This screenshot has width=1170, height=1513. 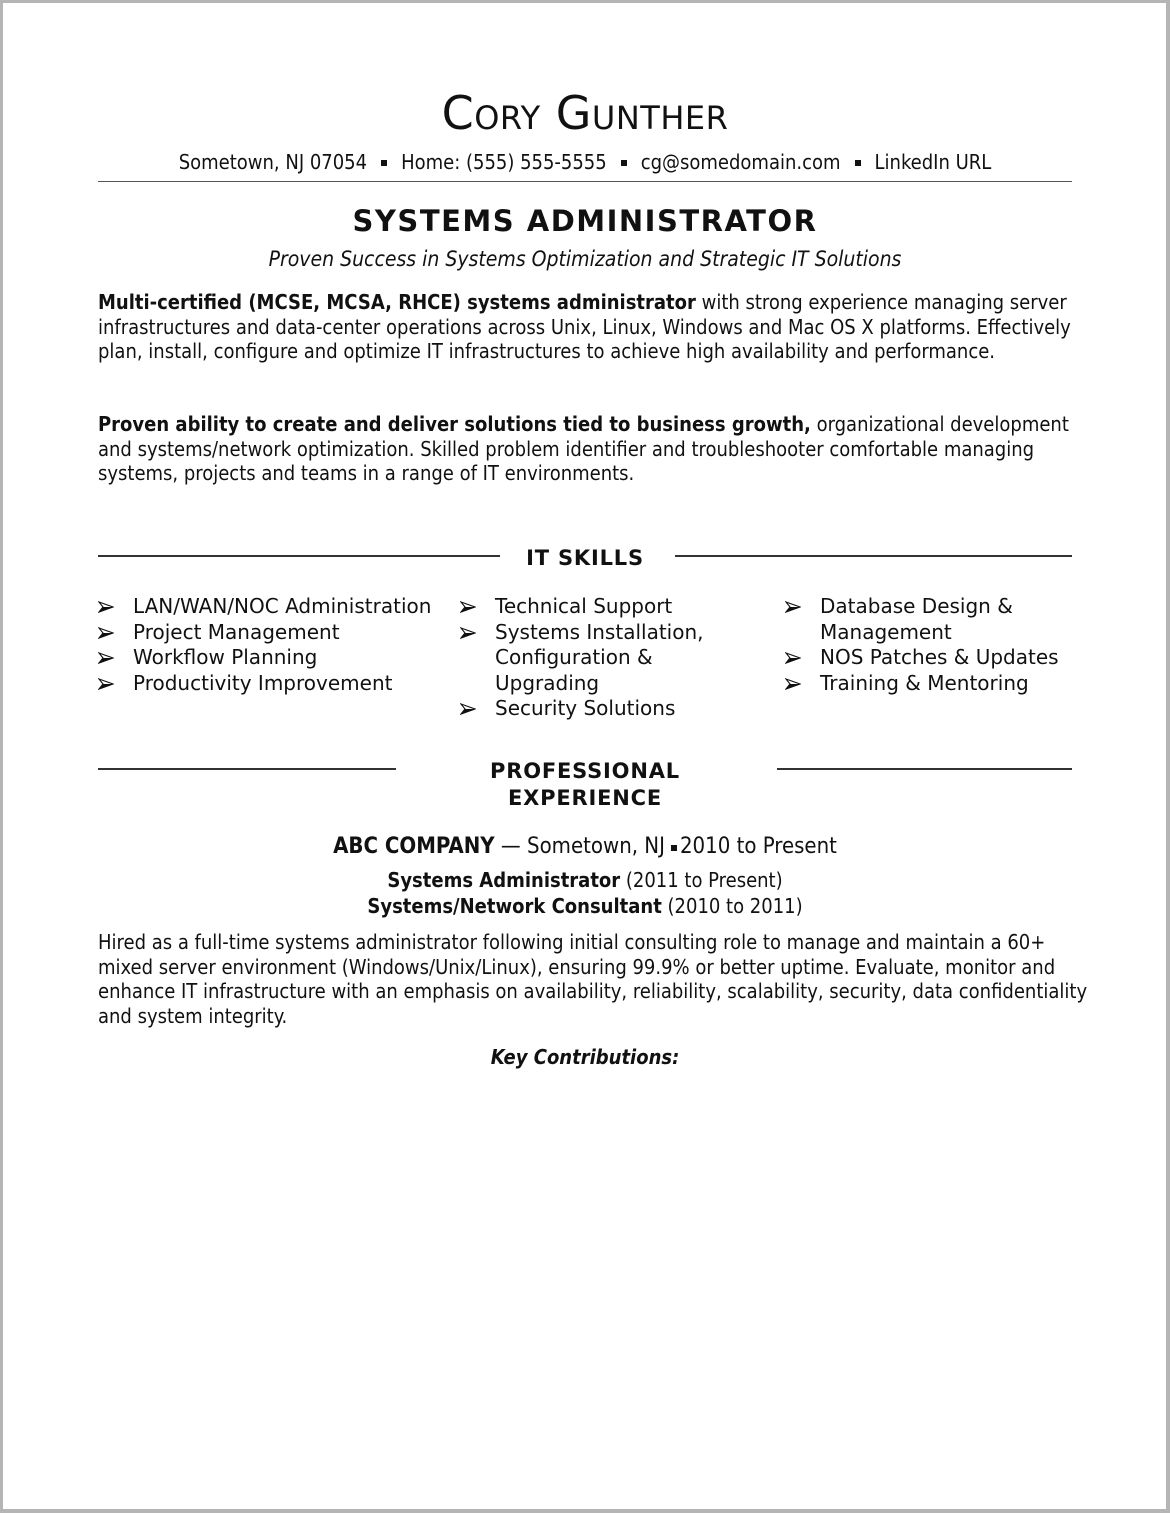 What do you see at coordinates (585, 1057) in the screenshot?
I see `key-contributions-label: Key Contributions:` at bounding box center [585, 1057].